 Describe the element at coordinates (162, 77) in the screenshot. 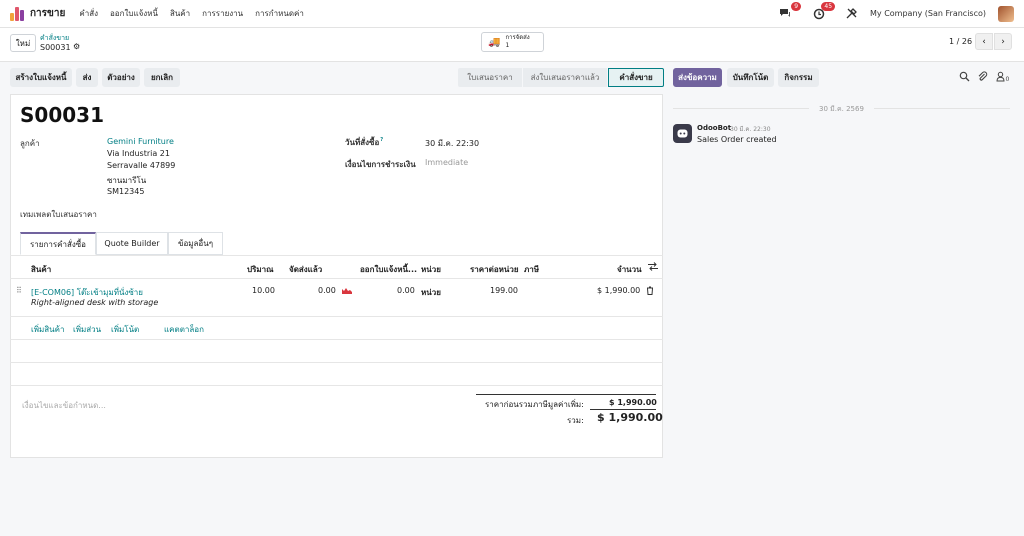

I see `cancel-button: ยกเลิก` at that location.